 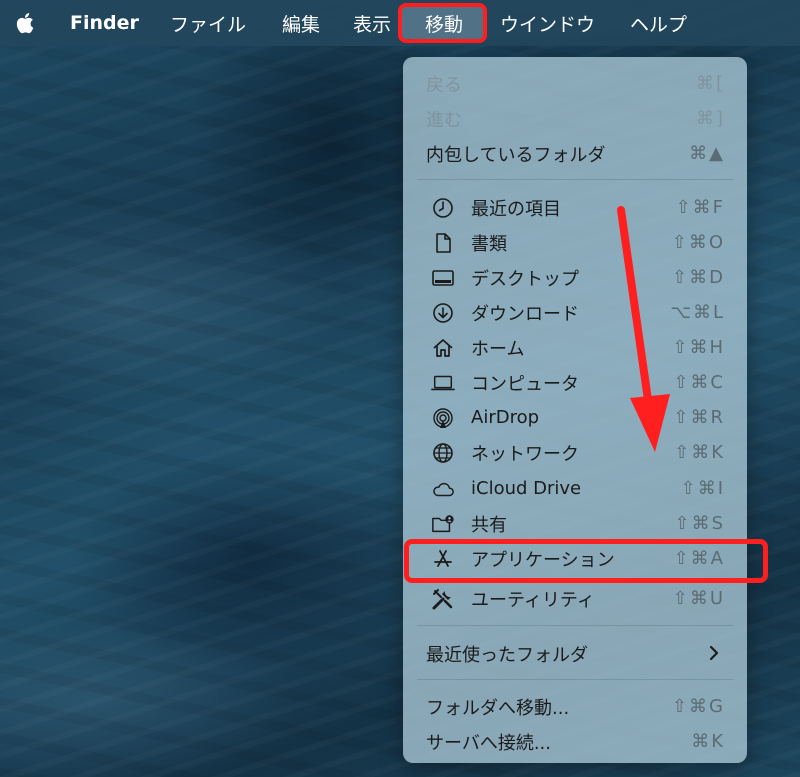 What do you see at coordinates (698, 242) in the screenshot?
I see `menu-item-shortcut: ⇧⌘O` at bounding box center [698, 242].